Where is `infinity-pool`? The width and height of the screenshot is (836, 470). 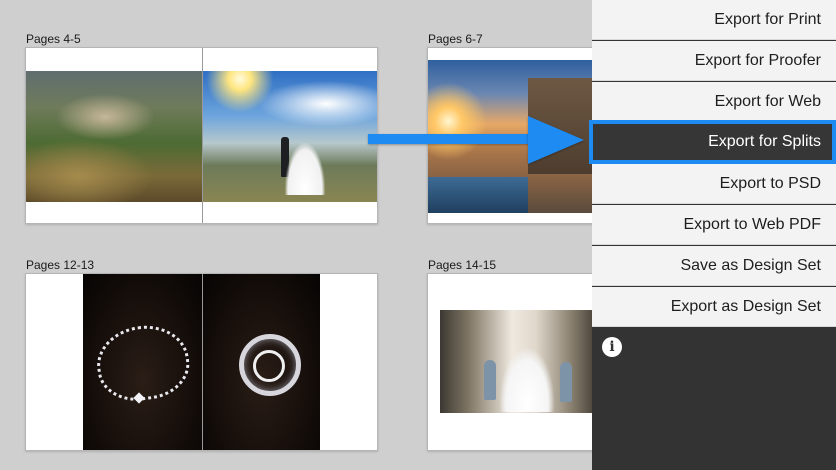 infinity-pool is located at coordinates (478, 195).